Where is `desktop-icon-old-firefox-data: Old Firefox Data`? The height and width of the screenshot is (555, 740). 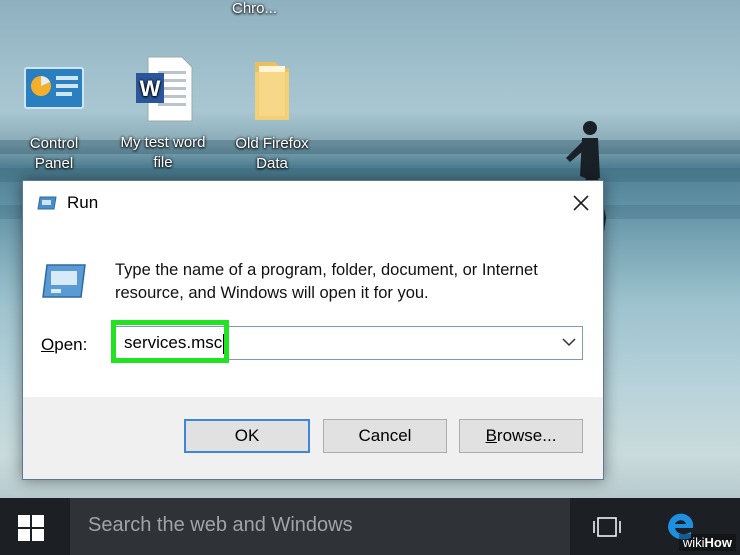
desktop-icon-old-firefox-data: Old Firefox Data is located at coordinates (272, 116).